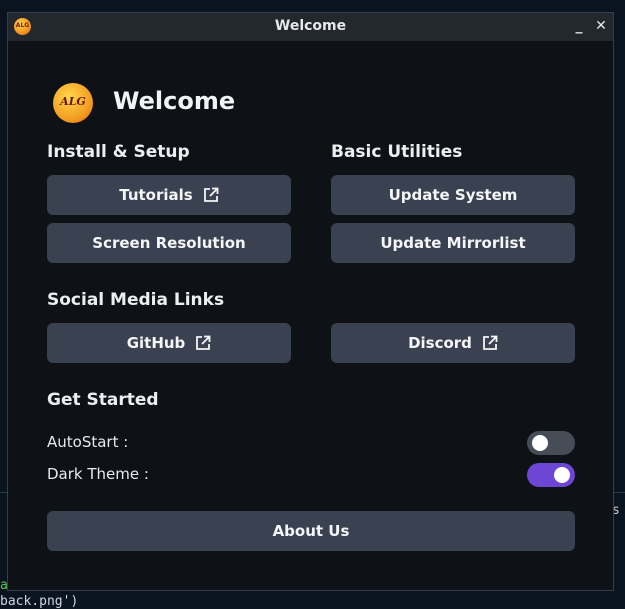 Image resolution: width=625 pixels, height=609 pixels. I want to click on discord-label: Discord, so click(440, 343).